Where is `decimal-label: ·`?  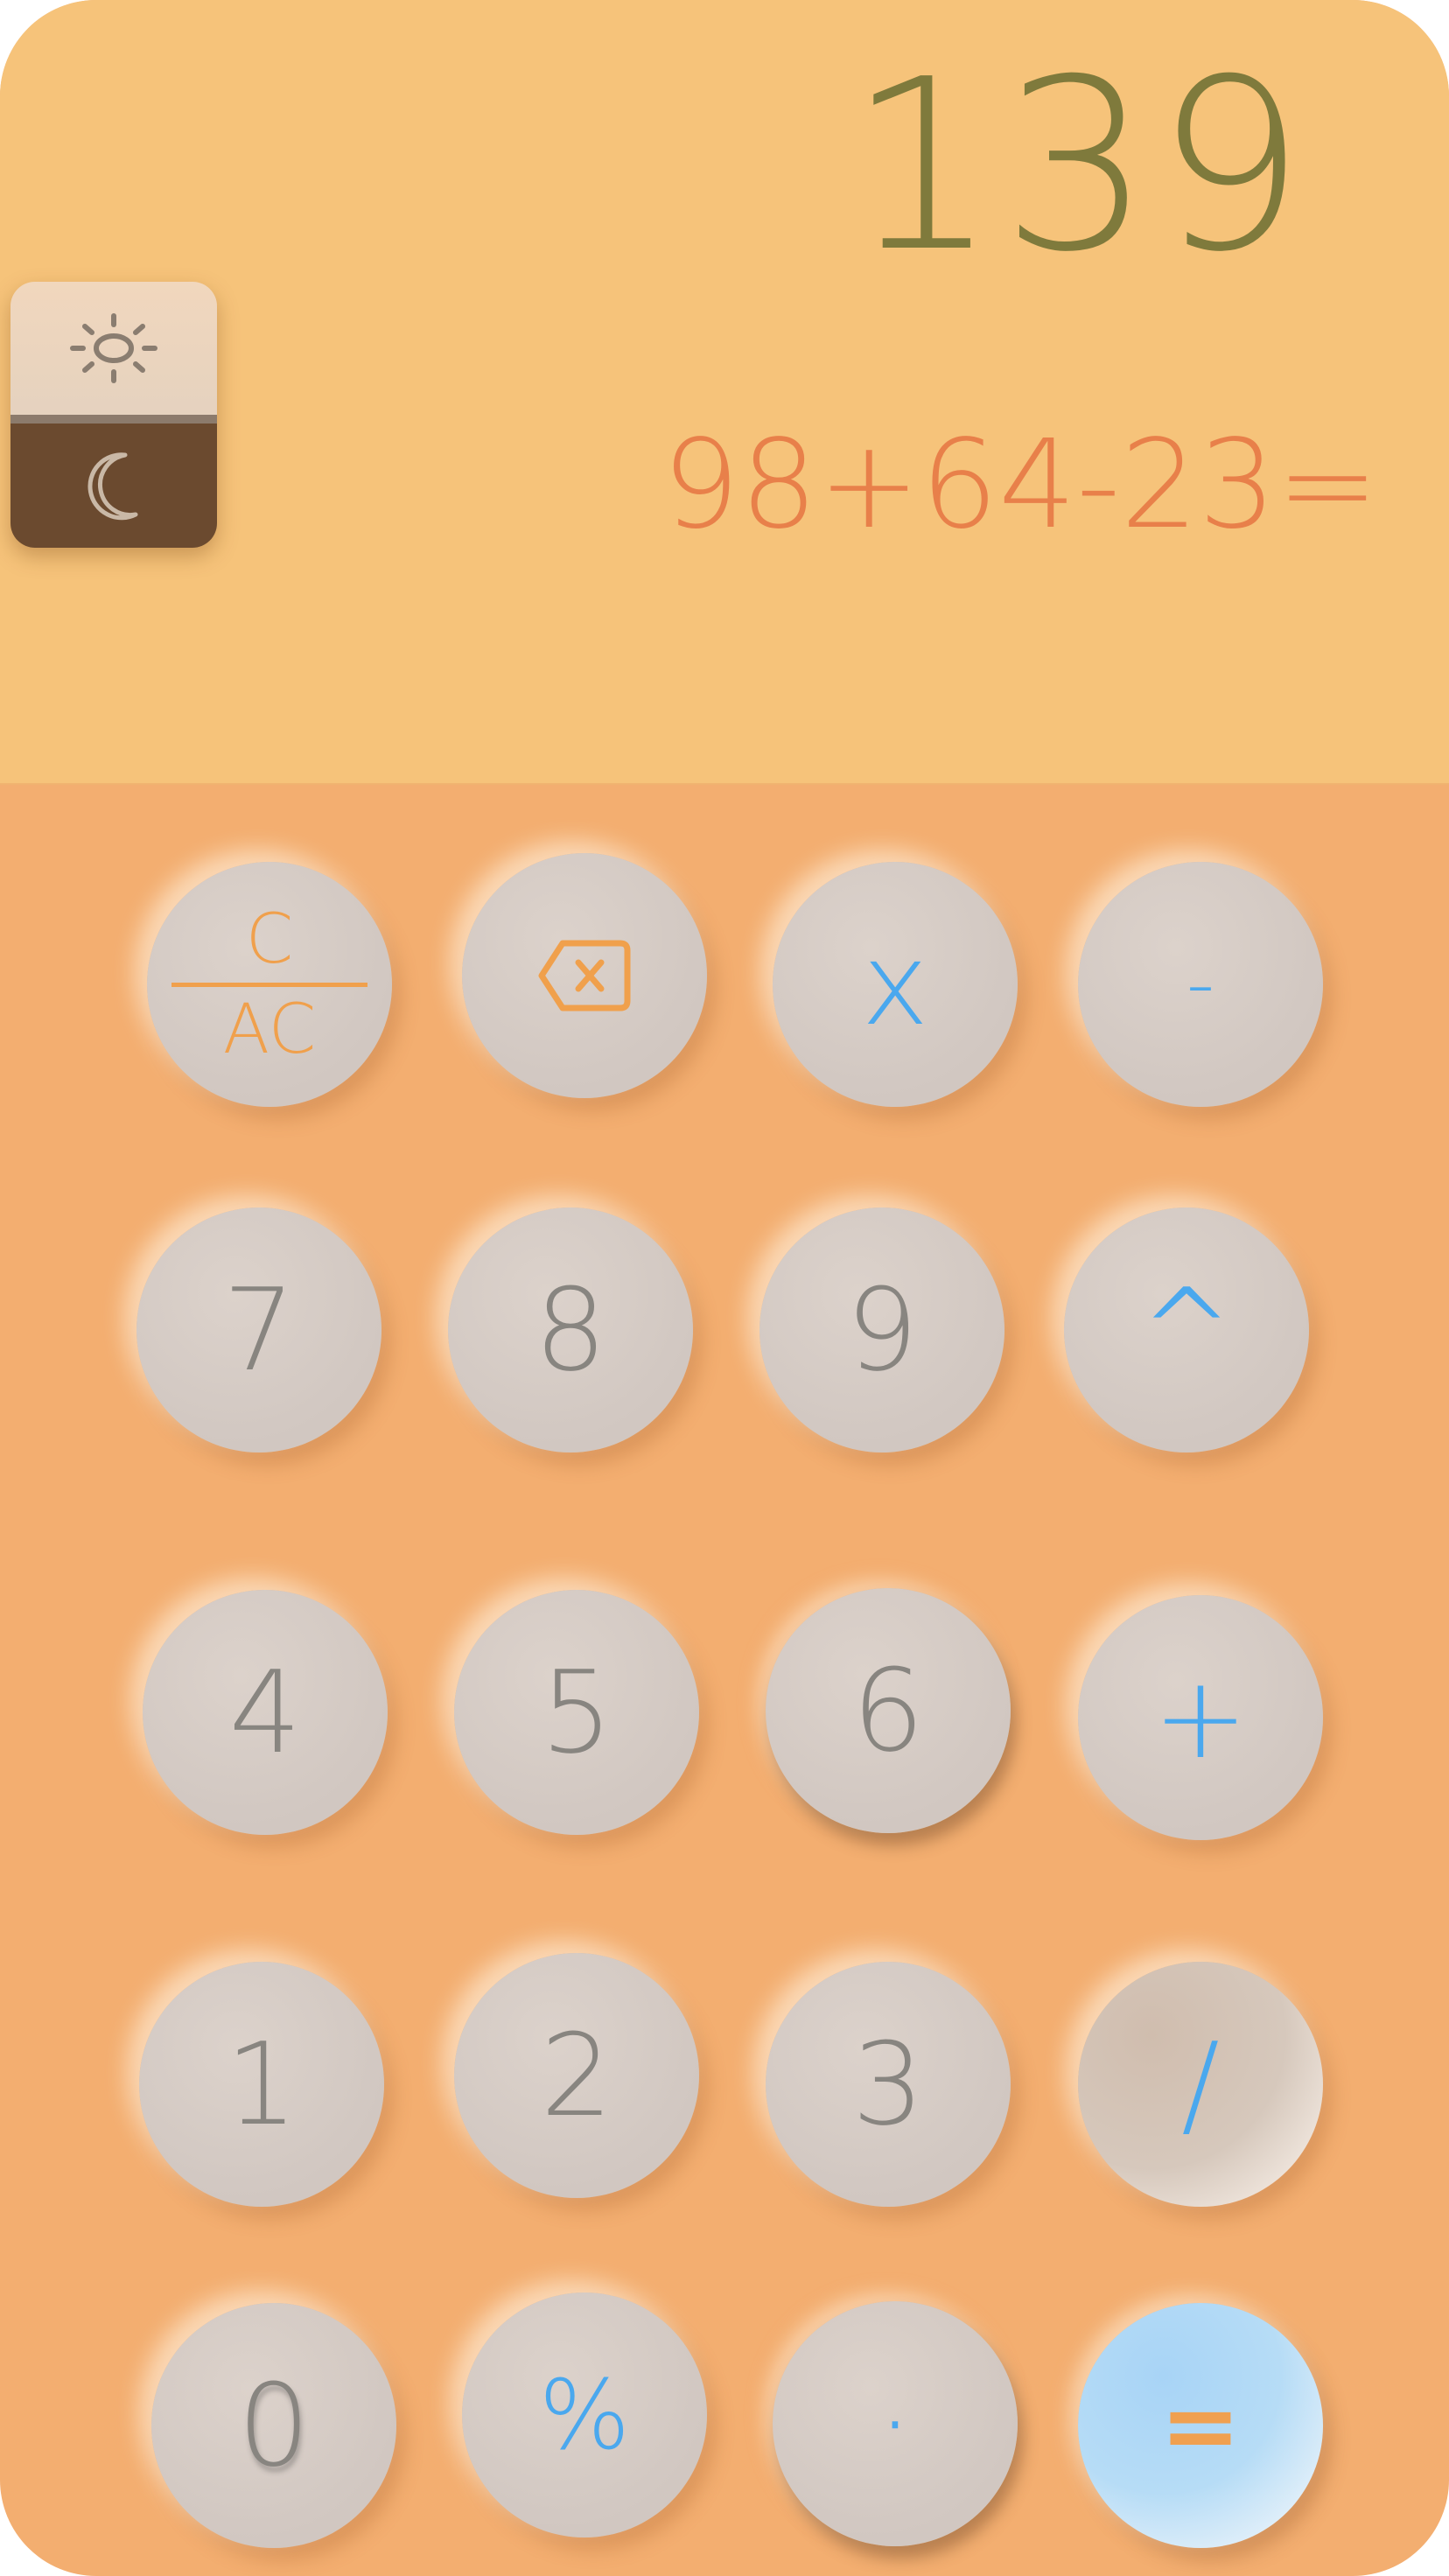
decimal-label: · is located at coordinates (895, 2423).